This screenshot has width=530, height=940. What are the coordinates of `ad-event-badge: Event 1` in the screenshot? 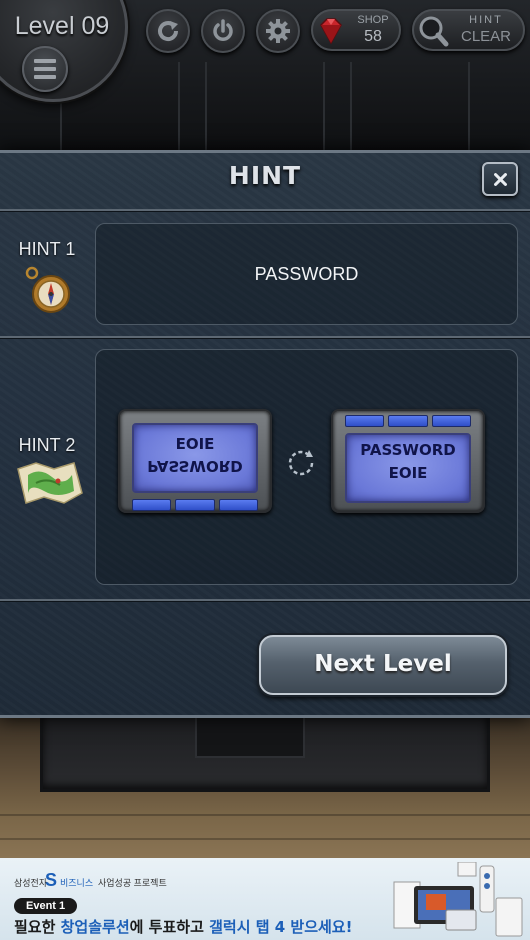 It's located at (46, 906).